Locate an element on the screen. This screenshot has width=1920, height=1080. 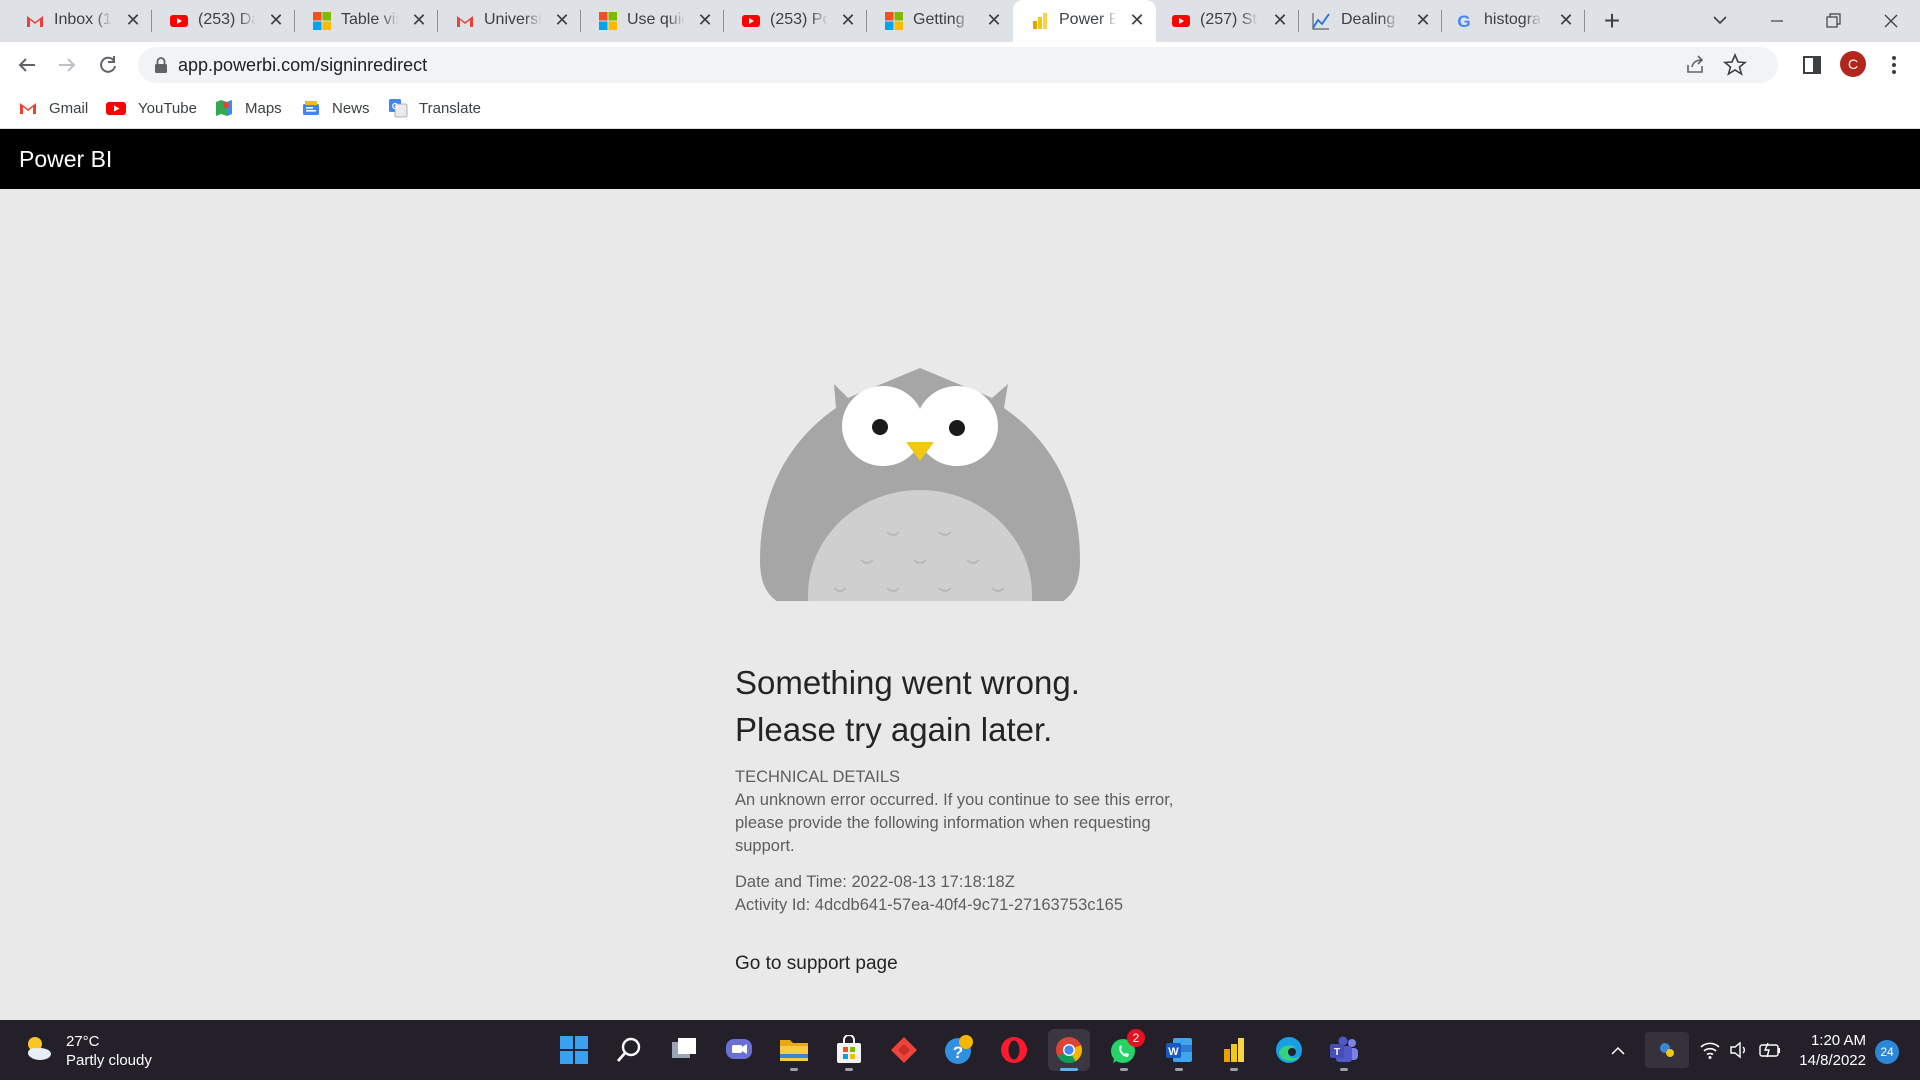
reload-icon is located at coordinates (108, 65).